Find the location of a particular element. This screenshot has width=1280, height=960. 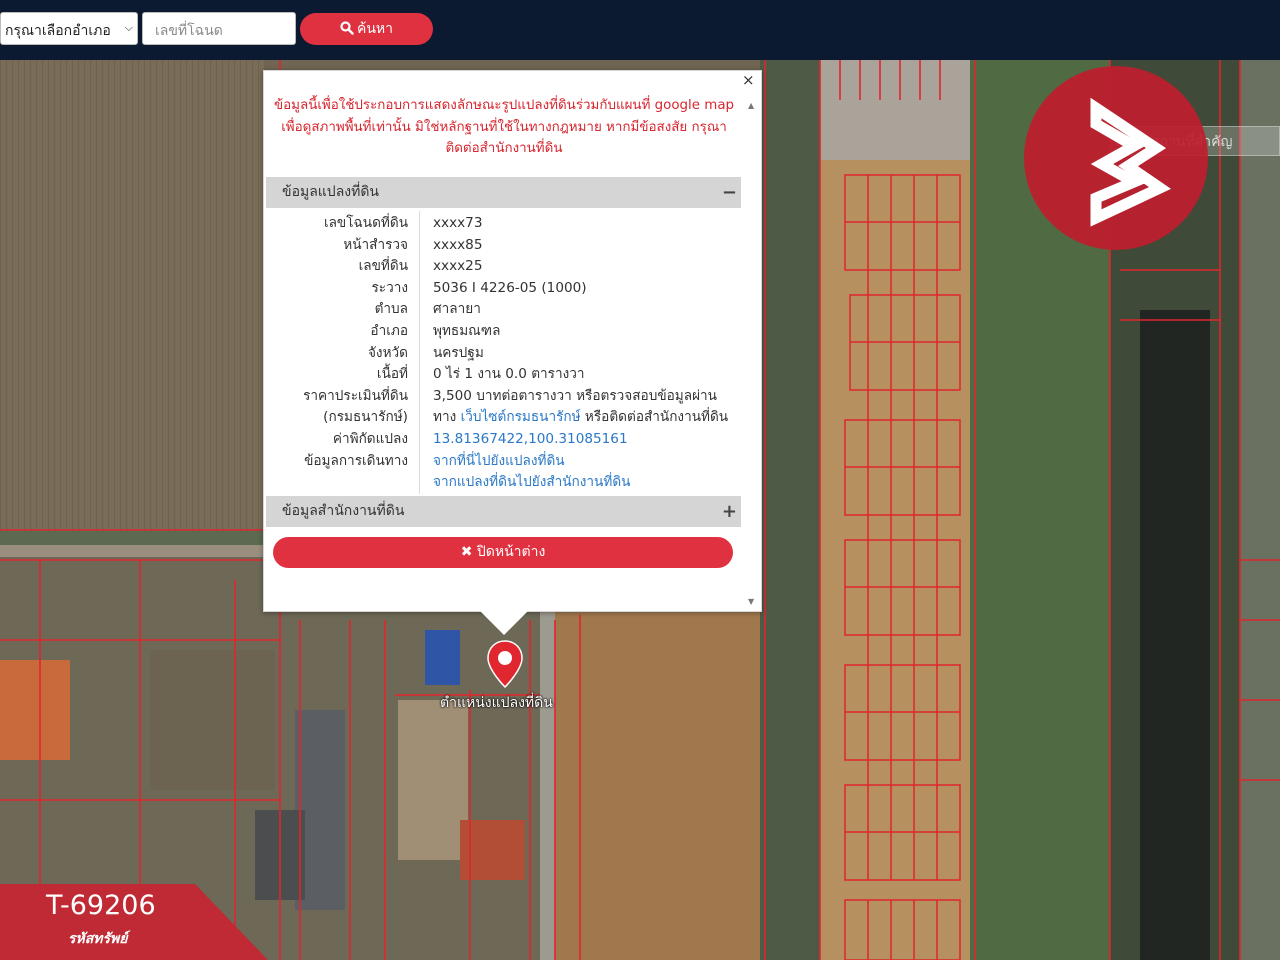

price-prefix: ทาง is located at coordinates (445, 417).